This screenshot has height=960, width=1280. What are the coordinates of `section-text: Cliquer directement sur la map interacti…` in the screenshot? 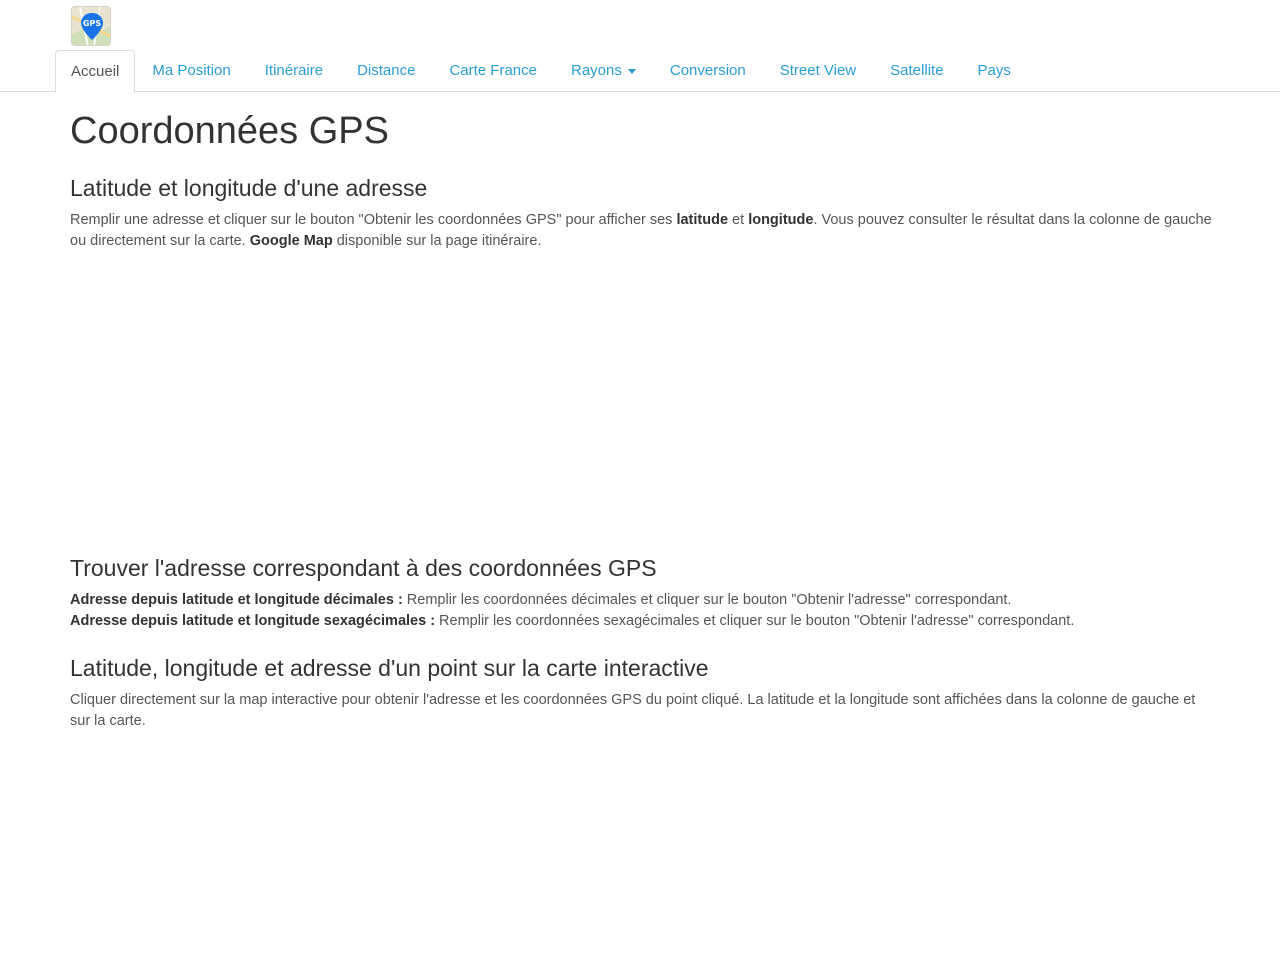 It's located at (633, 710).